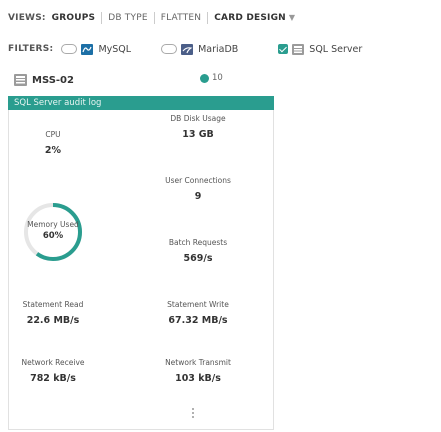 The height and width of the screenshot is (432, 441). Describe the element at coordinates (181, 18) in the screenshot. I see `view-flatten: FLATTEN` at that location.